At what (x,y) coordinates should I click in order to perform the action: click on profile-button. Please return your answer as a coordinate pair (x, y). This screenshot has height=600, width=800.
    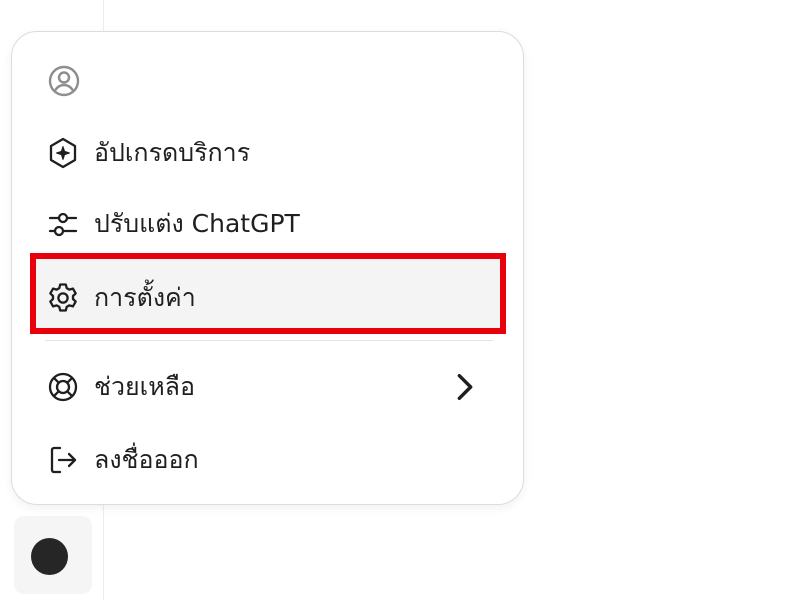
    Looking at the image, I should click on (53, 555).